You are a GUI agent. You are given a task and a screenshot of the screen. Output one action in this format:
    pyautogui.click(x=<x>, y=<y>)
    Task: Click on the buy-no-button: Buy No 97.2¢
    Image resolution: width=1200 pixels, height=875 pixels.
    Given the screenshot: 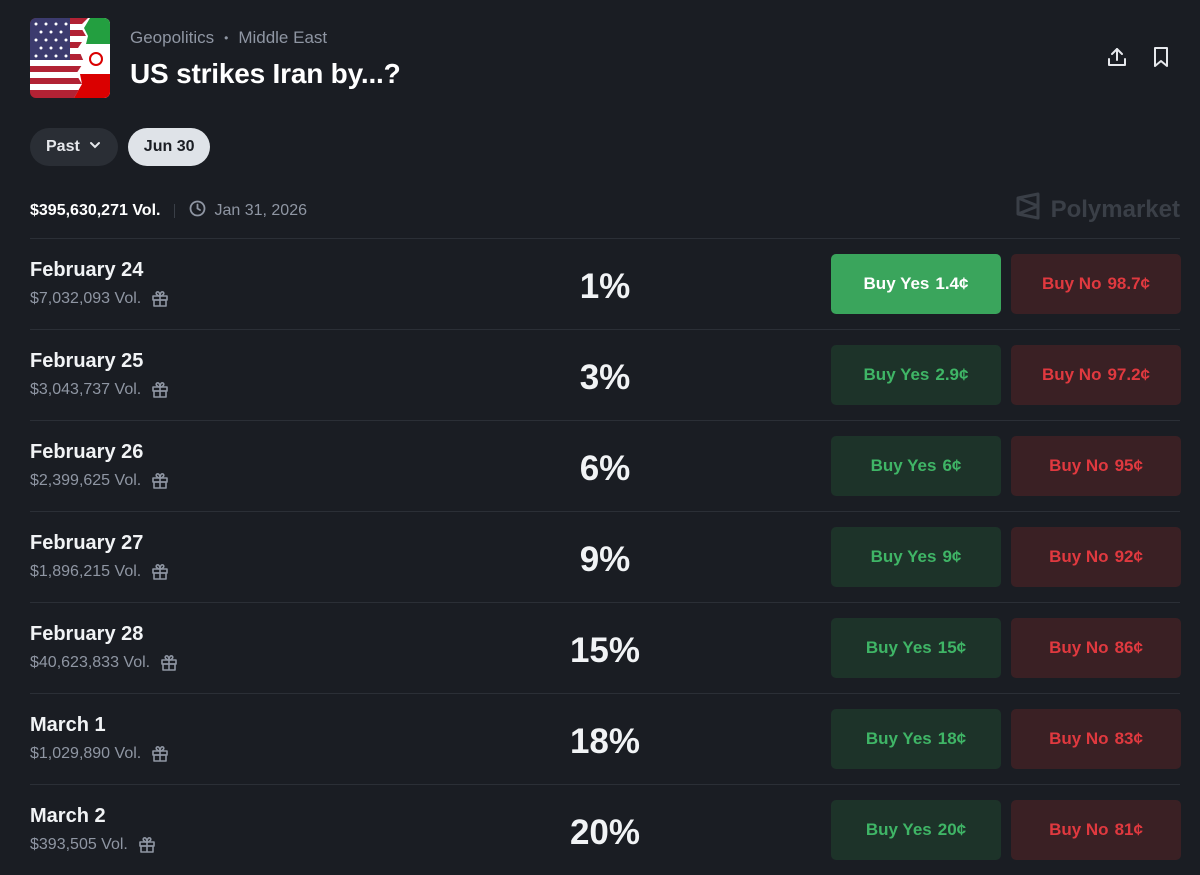 What is the action you would take?
    pyautogui.click(x=1096, y=375)
    